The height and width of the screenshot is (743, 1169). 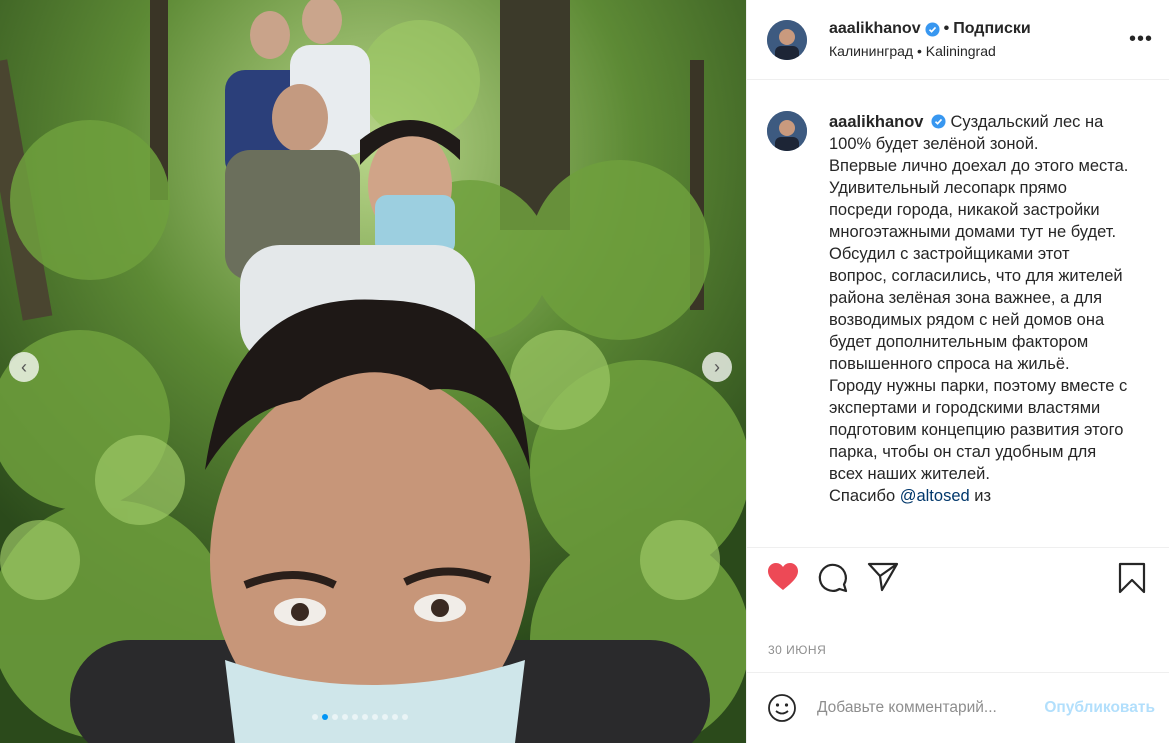 I want to click on post-date: 30 ИЮНЯ, so click(x=797, y=650).